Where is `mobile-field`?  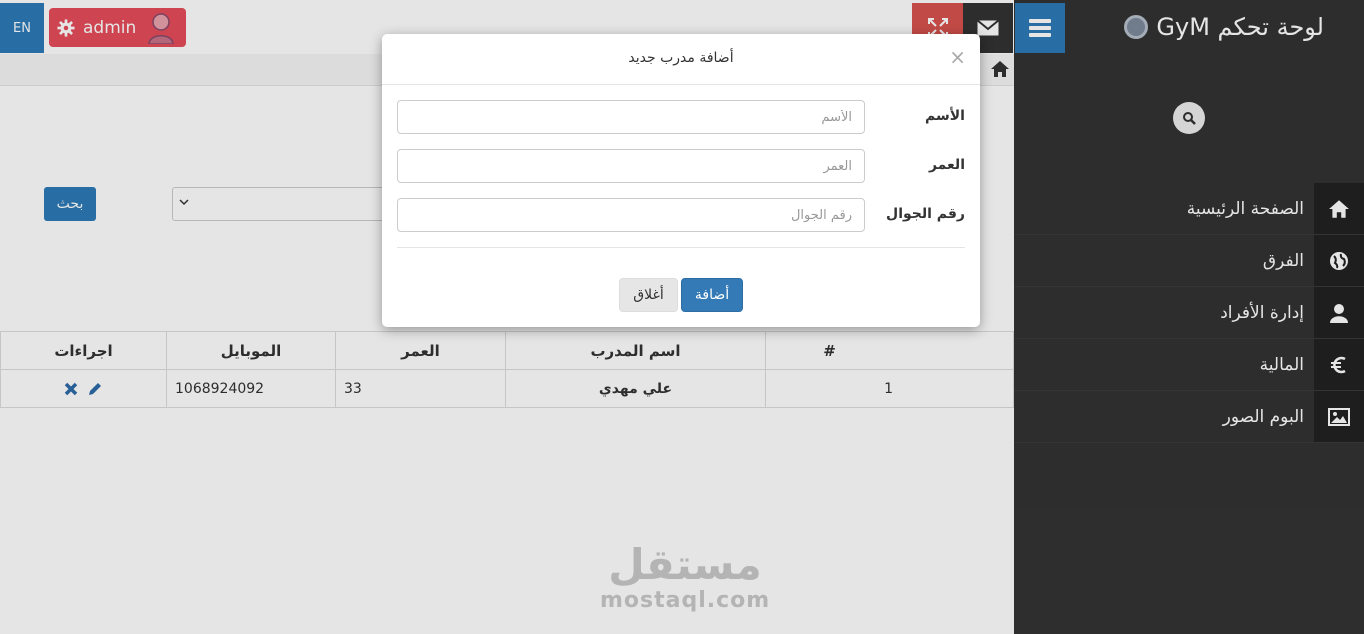
mobile-field is located at coordinates (631, 215).